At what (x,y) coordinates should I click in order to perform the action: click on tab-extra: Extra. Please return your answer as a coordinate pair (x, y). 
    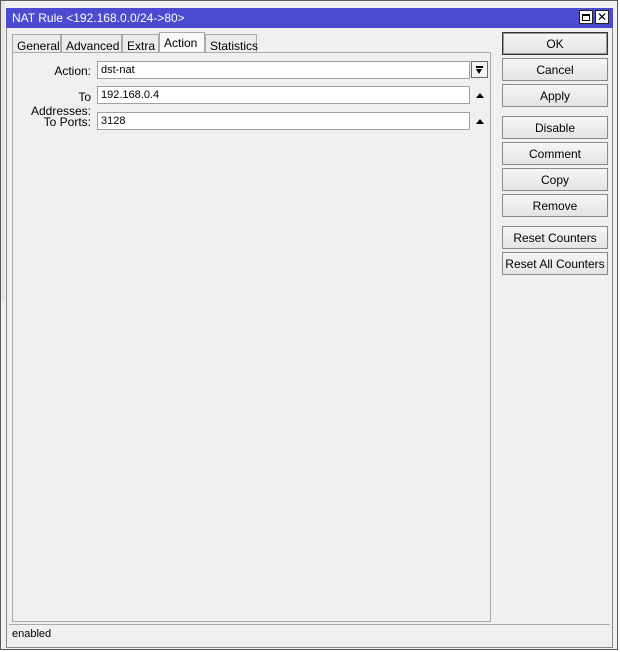
    Looking at the image, I should click on (140, 44).